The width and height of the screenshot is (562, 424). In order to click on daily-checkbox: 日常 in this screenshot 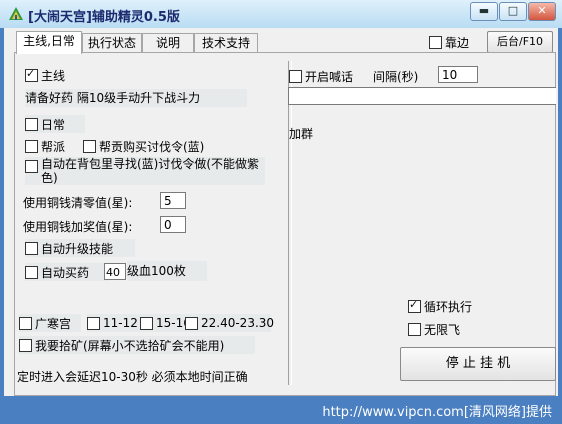, I will do `click(55, 124)`.